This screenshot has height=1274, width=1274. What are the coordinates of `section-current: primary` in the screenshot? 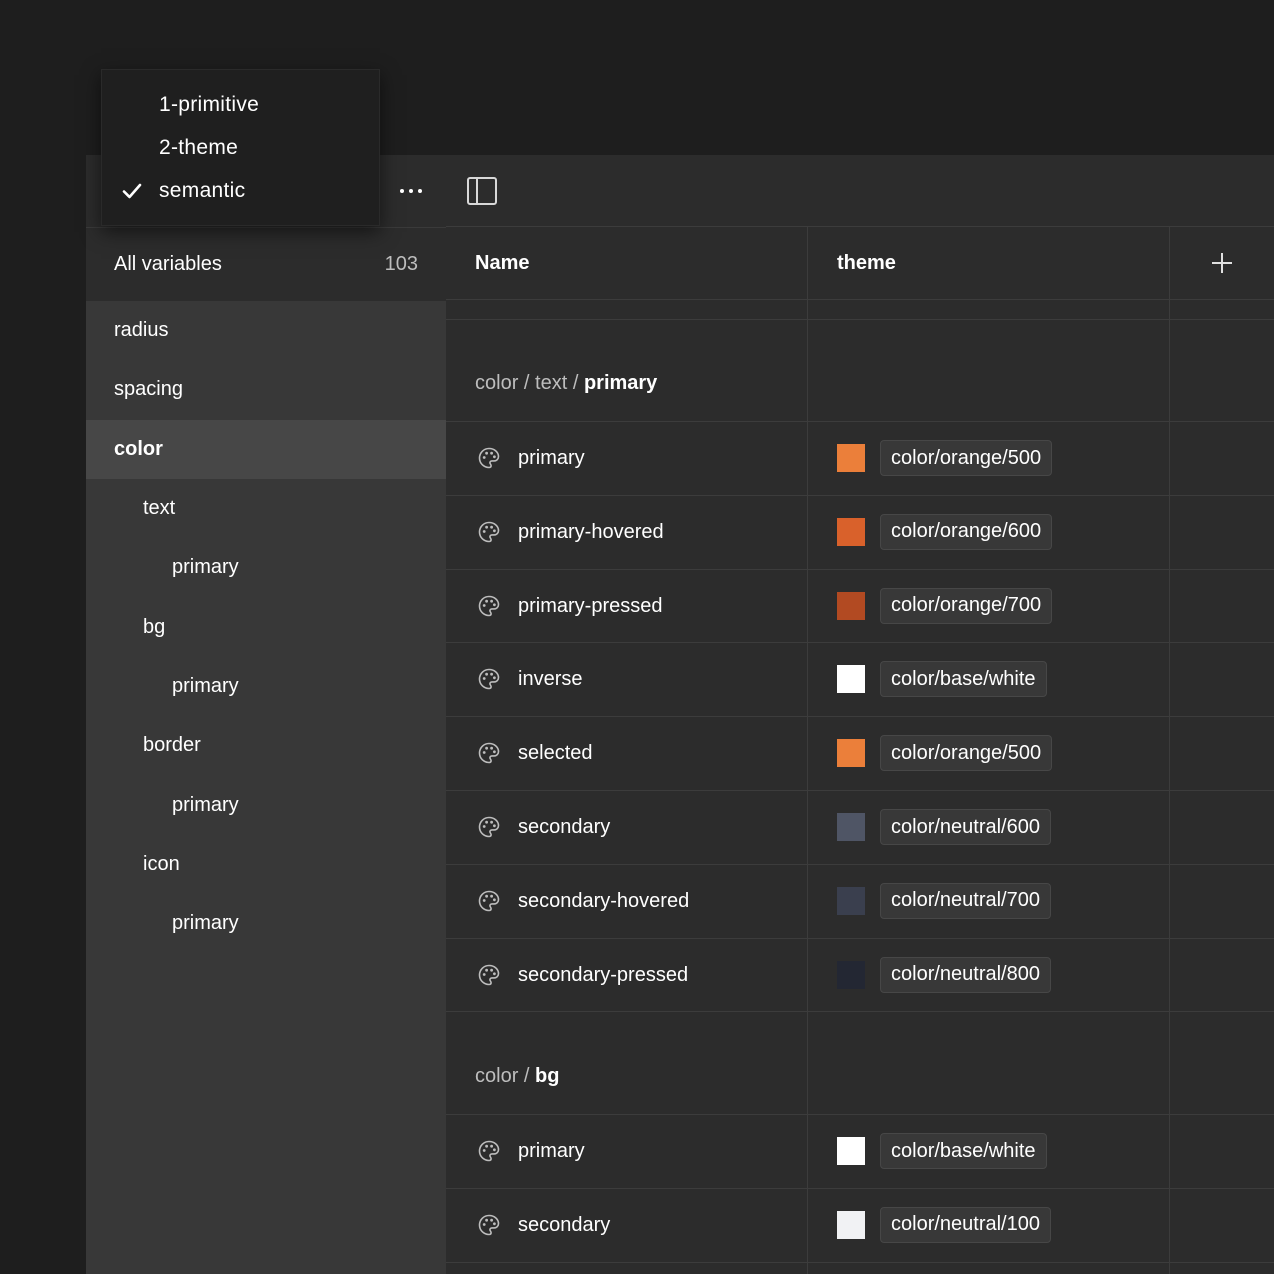 It's located at (620, 383).